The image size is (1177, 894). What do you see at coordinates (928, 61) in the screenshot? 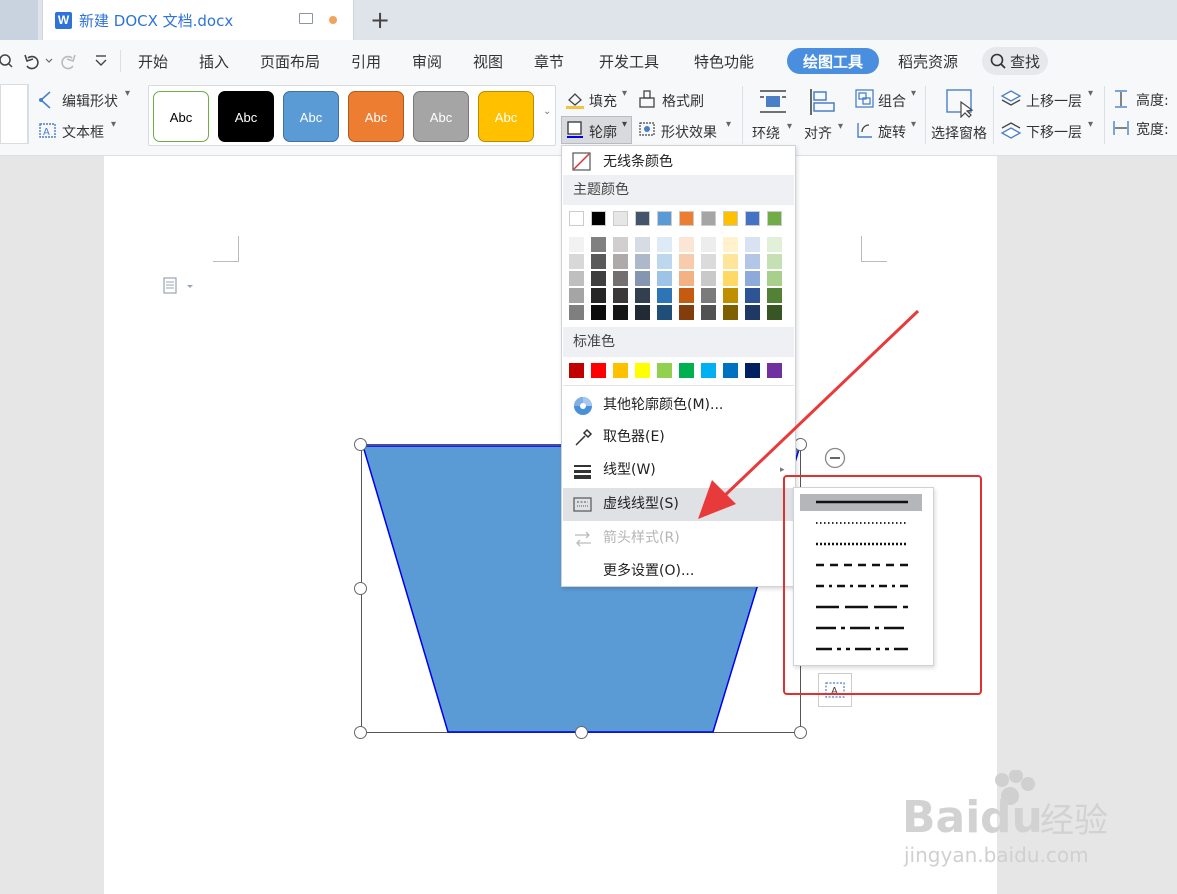
I see `menu-daoke-resources: 稻壳资源` at bounding box center [928, 61].